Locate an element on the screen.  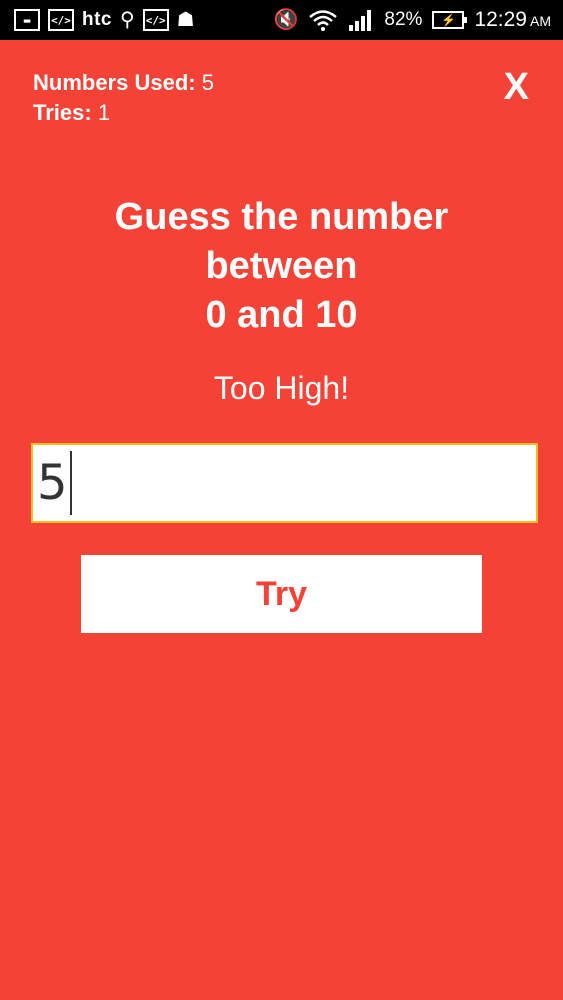
usb-icon: ⚲ is located at coordinates (127, 20).